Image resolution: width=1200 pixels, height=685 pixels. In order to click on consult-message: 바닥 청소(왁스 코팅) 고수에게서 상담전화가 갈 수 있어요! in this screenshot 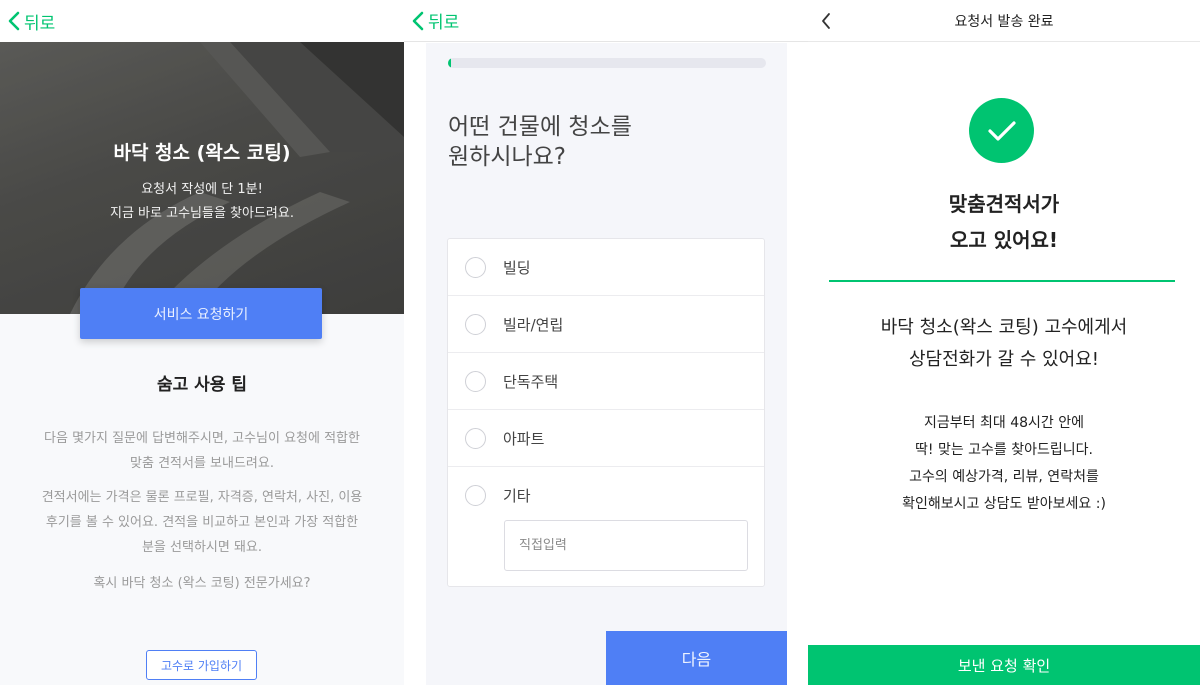, I will do `click(1004, 344)`.